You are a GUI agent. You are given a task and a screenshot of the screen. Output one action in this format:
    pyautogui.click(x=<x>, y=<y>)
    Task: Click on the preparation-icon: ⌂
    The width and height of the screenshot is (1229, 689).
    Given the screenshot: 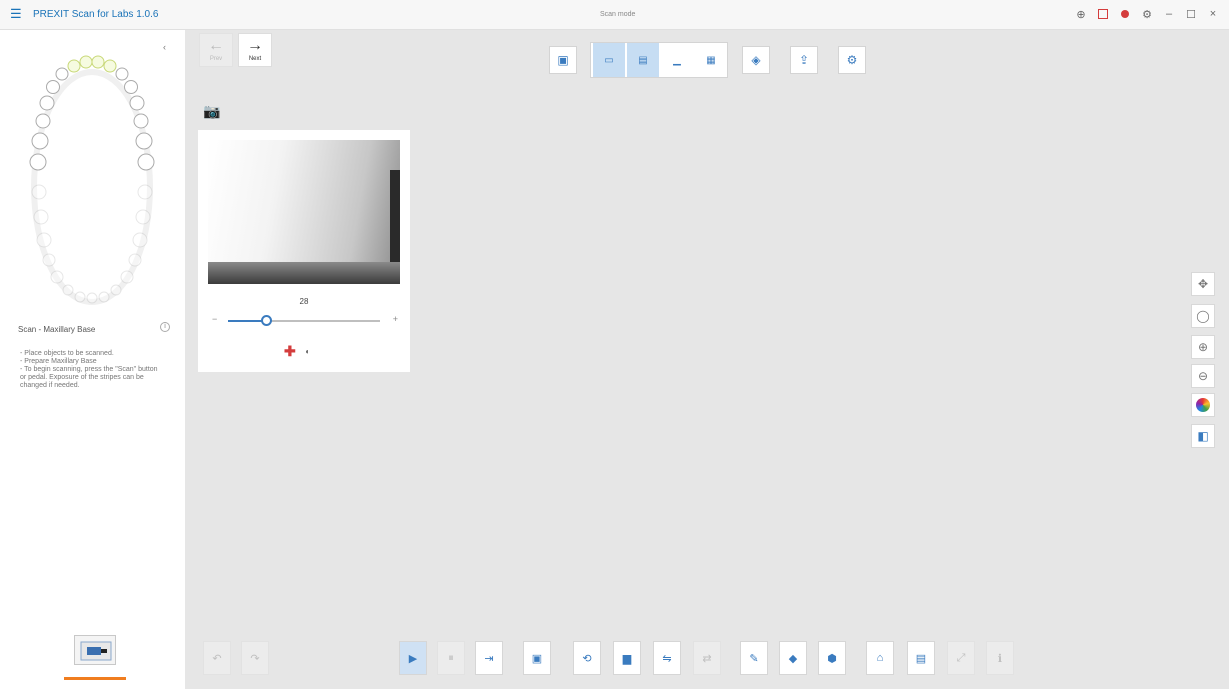 What is the action you would take?
    pyautogui.click(x=880, y=658)
    